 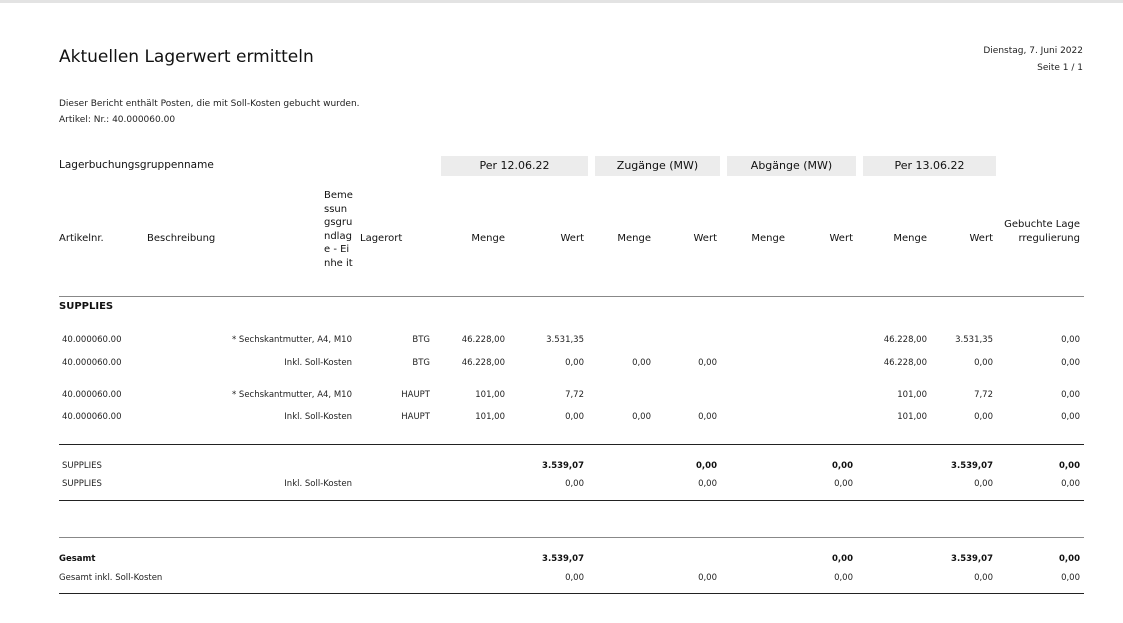 I want to click on col-value-start: Wert, so click(x=572, y=238).